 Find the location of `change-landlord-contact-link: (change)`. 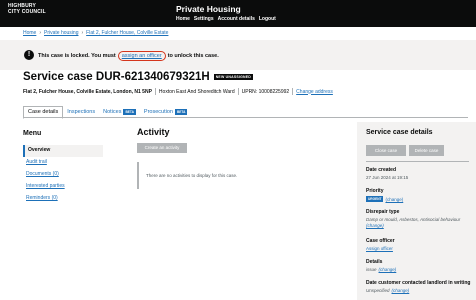

change-landlord-contact-link: (change) is located at coordinates (401, 290).